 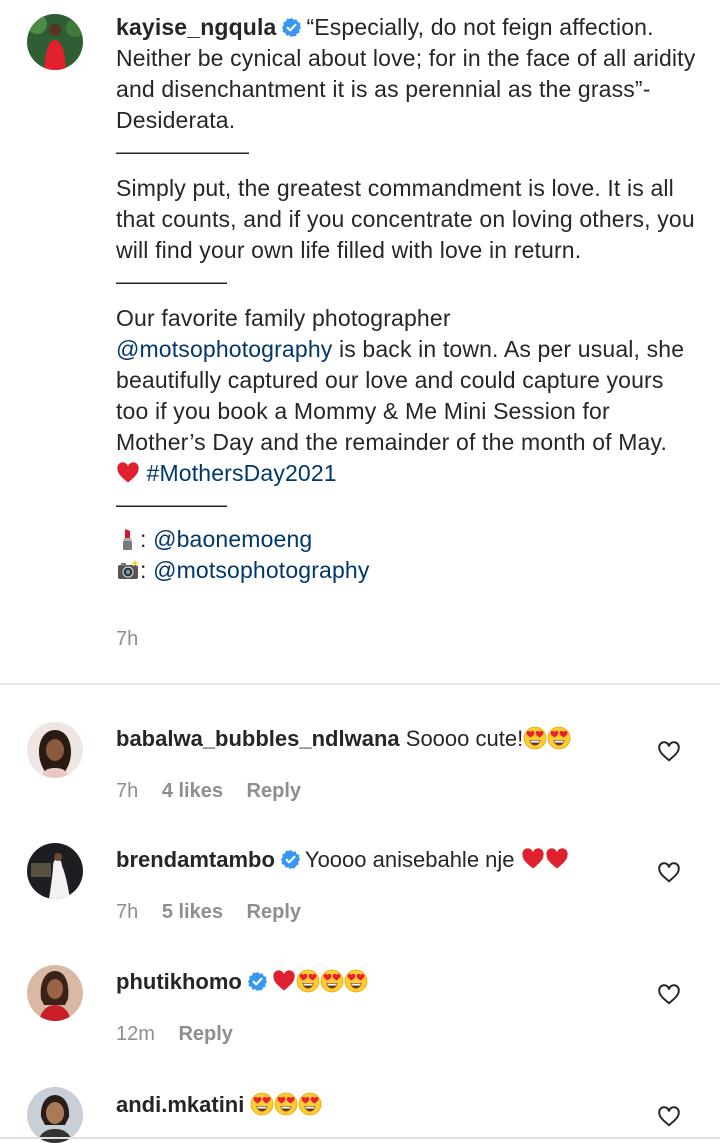 What do you see at coordinates (409, 859) in the screenshot?
I see `comment-text: Yoooo anisebahle nje` at bounding box center [409, 859].